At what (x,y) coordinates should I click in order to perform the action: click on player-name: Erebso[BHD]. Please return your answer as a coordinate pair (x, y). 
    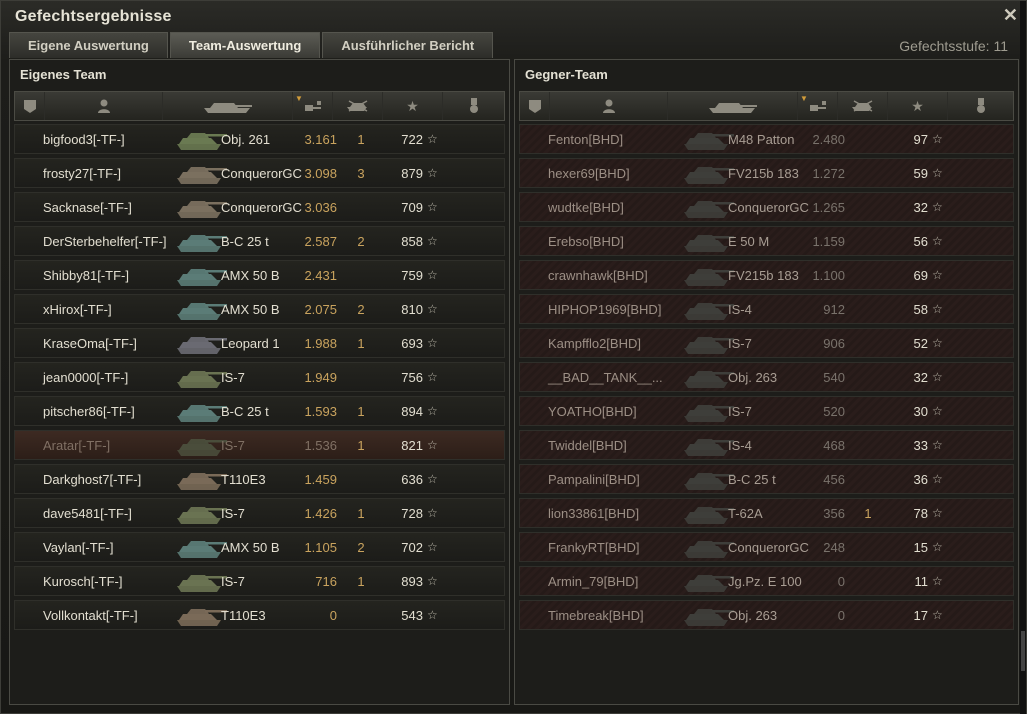
    Looking at the image, I should click on (586, 241).